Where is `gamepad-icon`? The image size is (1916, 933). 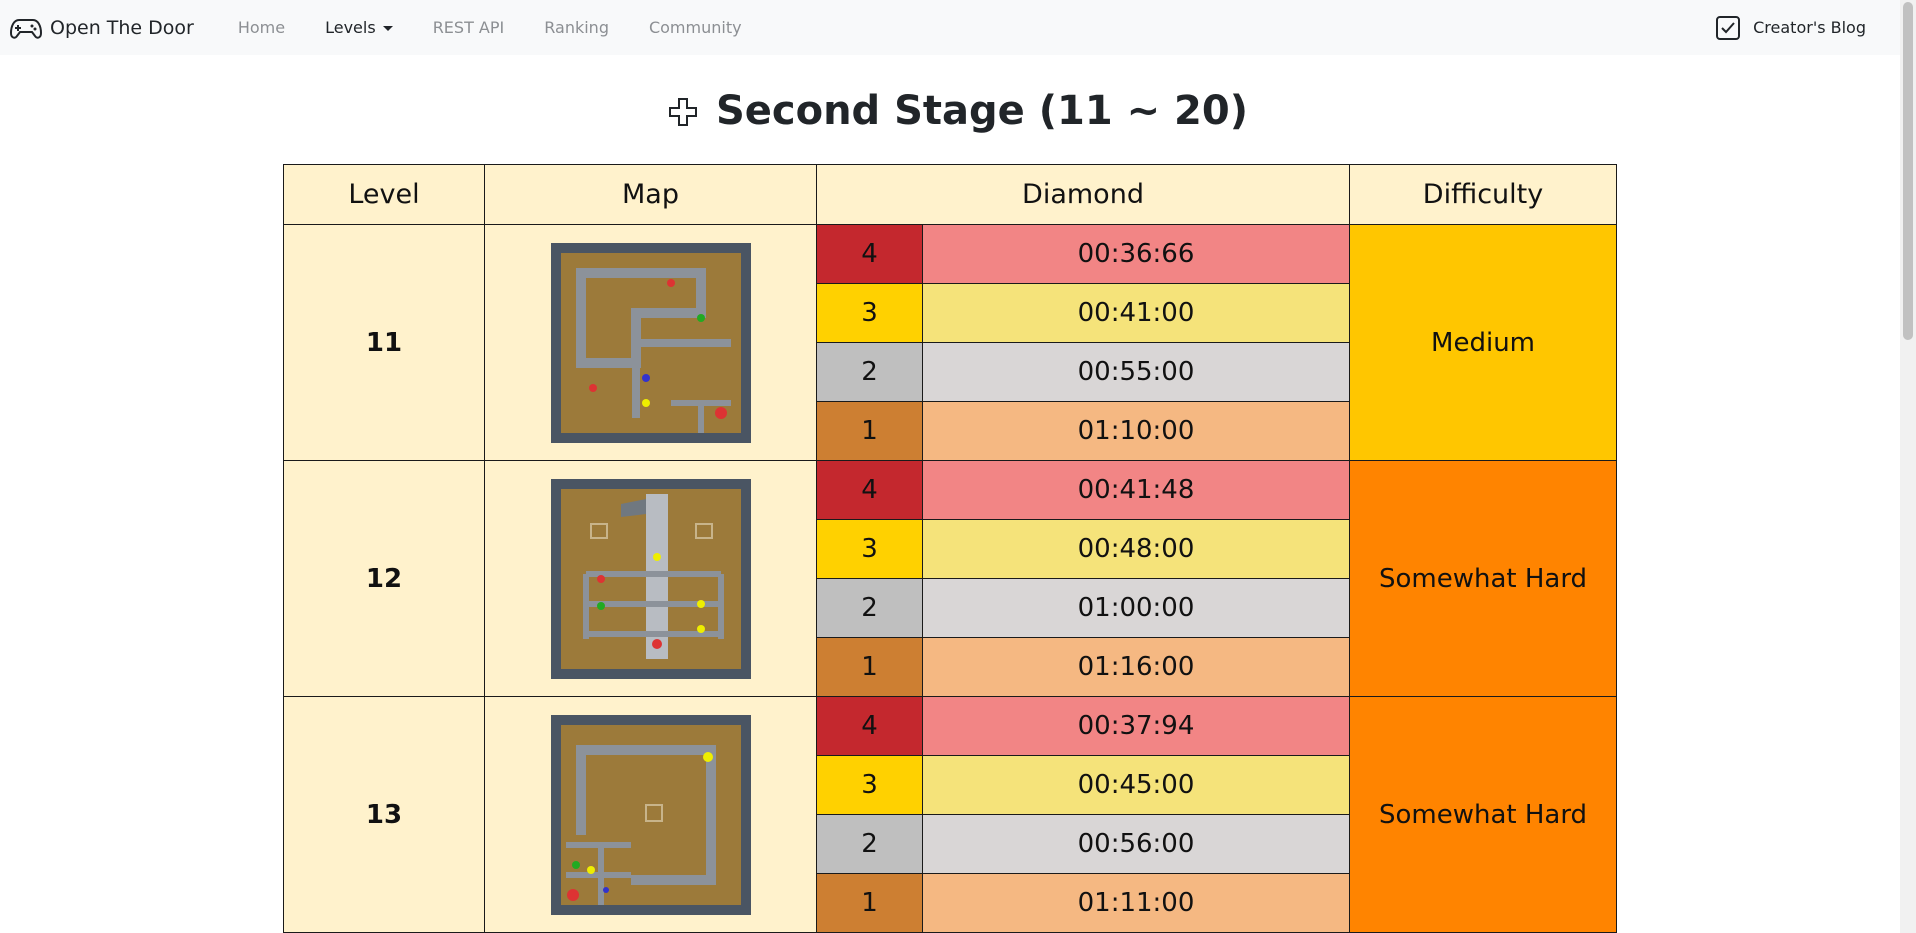
gamepad-icon is located at coordinates (26, 28).